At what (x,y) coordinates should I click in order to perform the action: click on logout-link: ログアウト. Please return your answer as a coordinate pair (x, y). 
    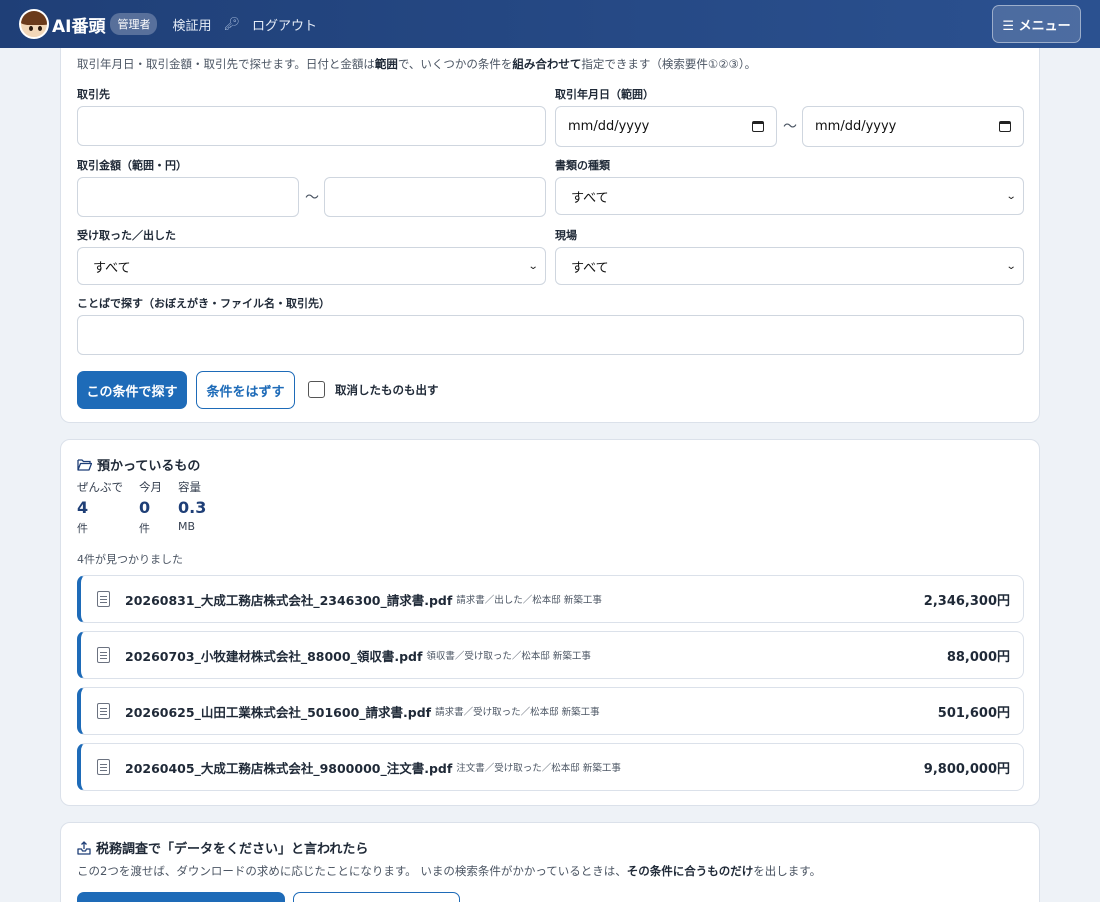
    Looking at the image, I should click on (284, 24).